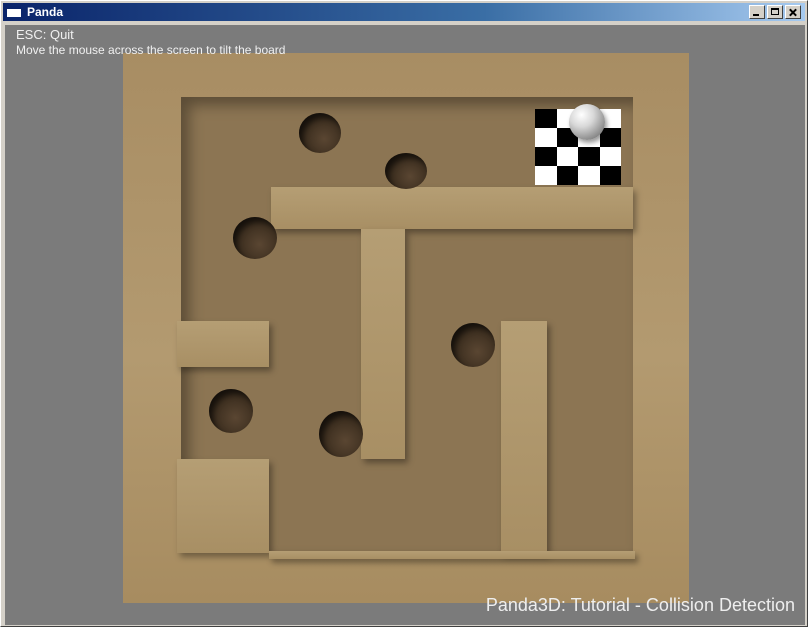 The height and width of the screenshot is (627, 808). I want to click on close-button, so click(793, 12).